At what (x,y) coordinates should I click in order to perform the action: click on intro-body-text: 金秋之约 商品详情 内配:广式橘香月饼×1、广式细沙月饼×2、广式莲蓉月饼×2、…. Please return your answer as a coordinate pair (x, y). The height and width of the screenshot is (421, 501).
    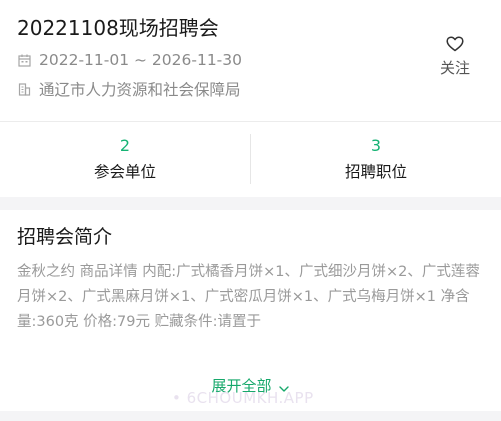
    Looking at the image, I should click on (248, 297).